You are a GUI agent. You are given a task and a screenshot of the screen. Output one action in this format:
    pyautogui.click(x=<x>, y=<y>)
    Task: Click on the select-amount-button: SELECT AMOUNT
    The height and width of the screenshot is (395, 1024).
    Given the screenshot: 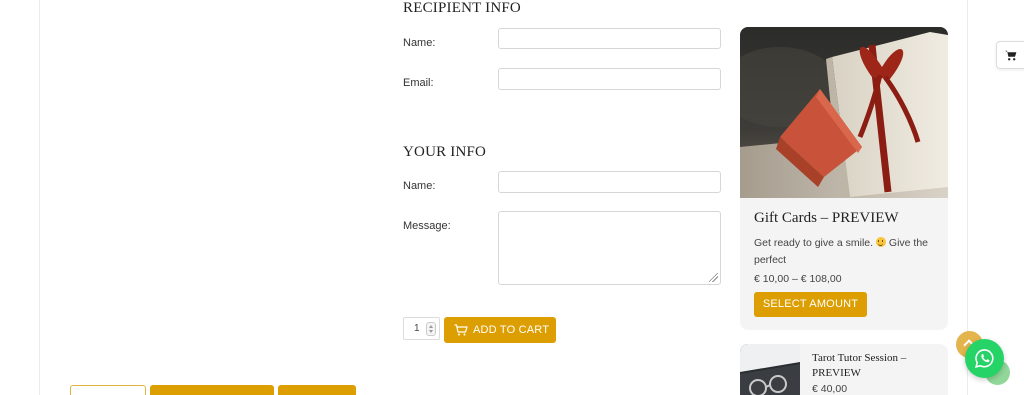 What is the action you would take?
    pyautogui.click(x=810, y=304)
    